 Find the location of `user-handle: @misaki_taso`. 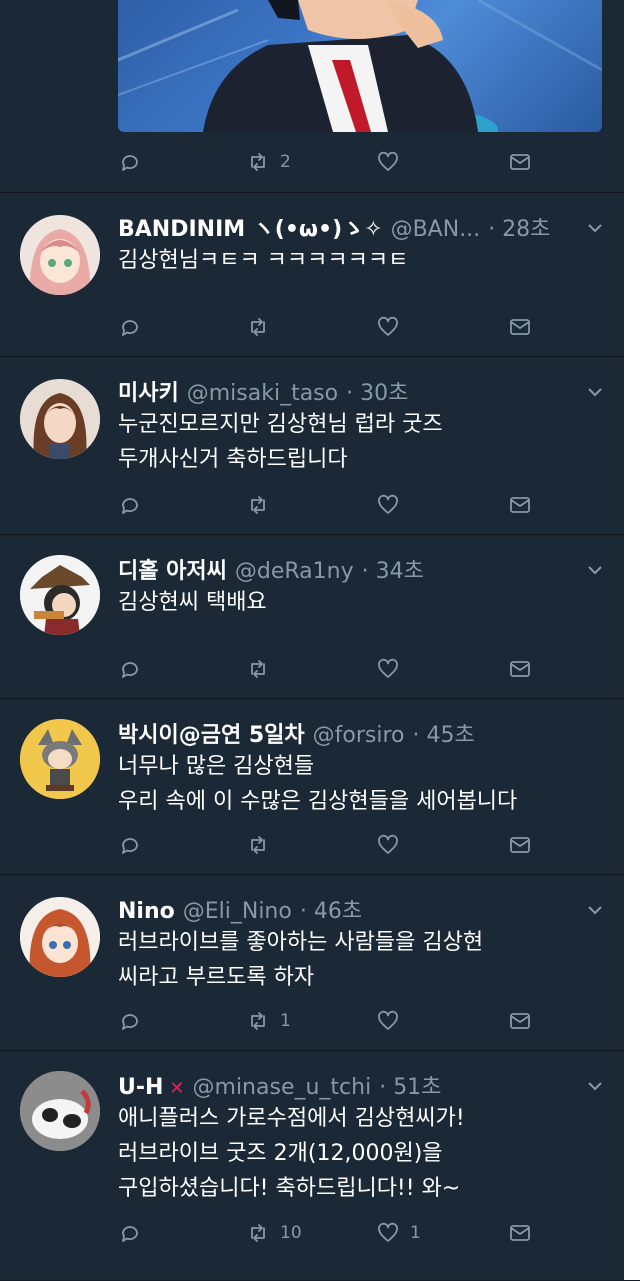

user-handle: @misaki_taso is located at coordinates (262, 393).